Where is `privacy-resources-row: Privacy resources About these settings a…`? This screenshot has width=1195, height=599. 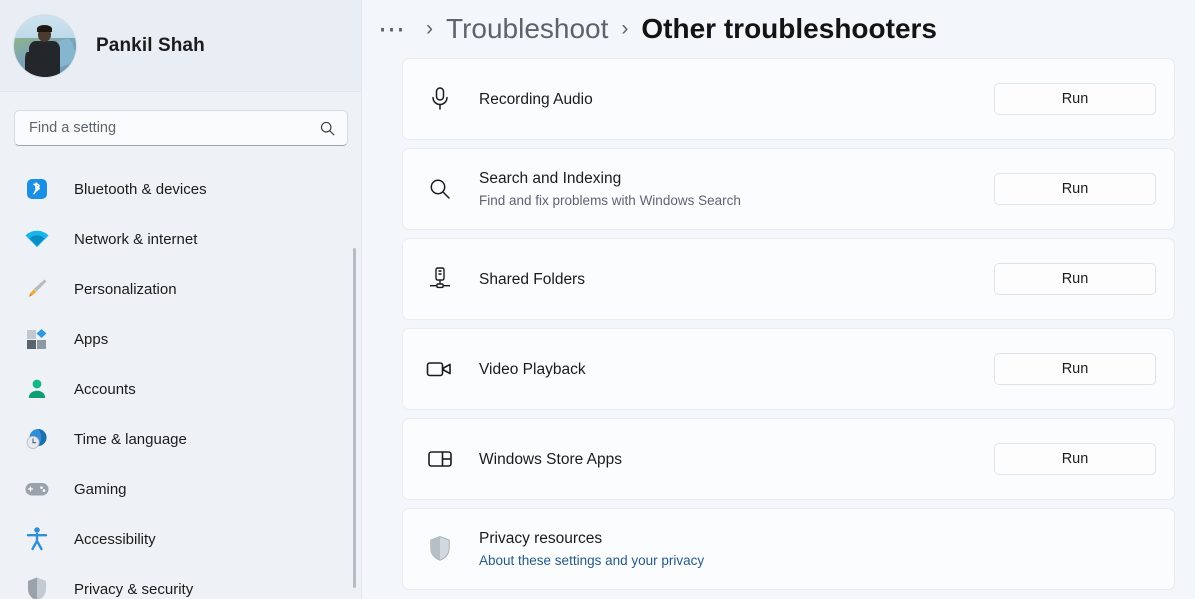
privacy-resources-row: Privacy resources About these settings a… is located at coordinates (788, 549).